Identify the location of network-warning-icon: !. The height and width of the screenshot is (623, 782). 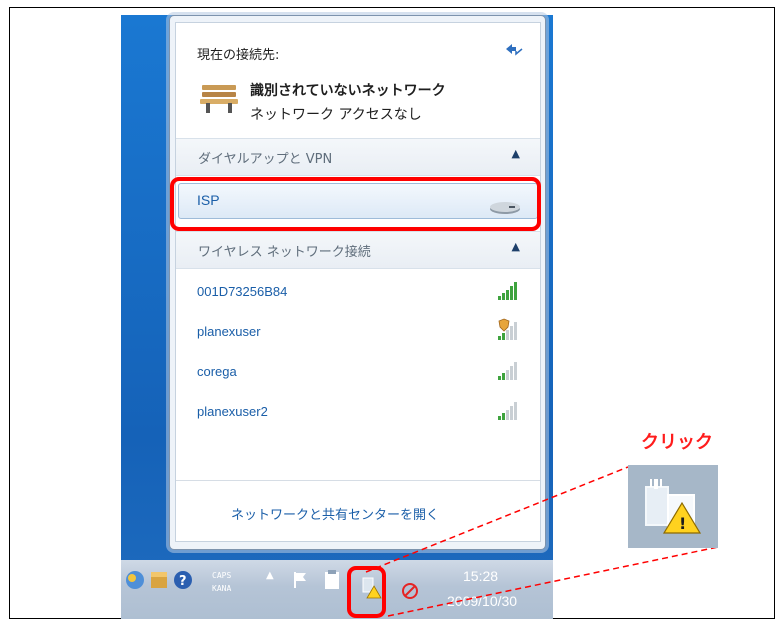
(673, 506).